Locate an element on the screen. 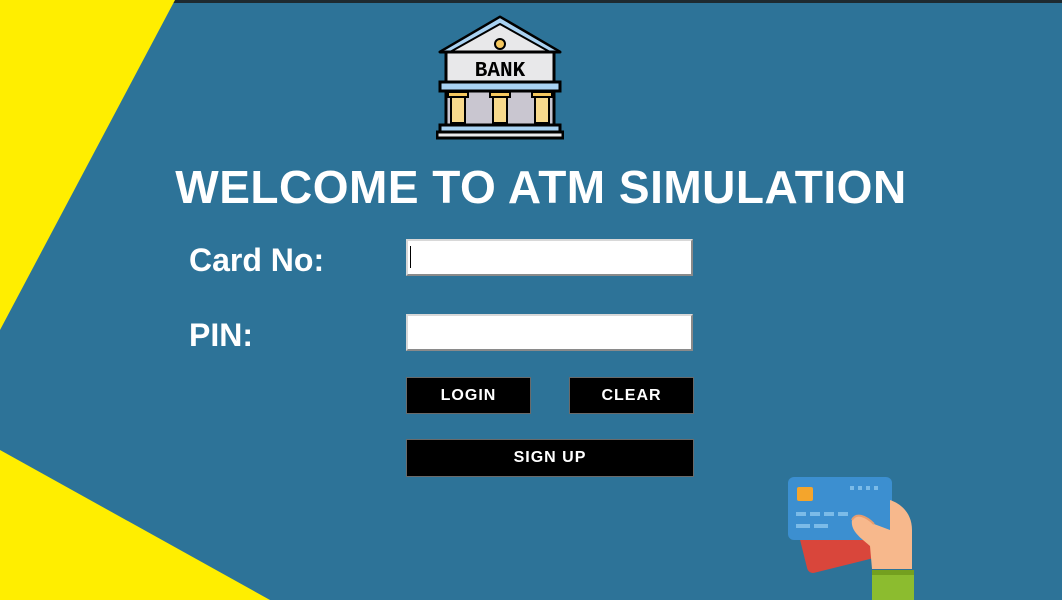 This screenshot has width=1062, height=600. yellow-bottom-left-shape is located at coordinates (135, 525).